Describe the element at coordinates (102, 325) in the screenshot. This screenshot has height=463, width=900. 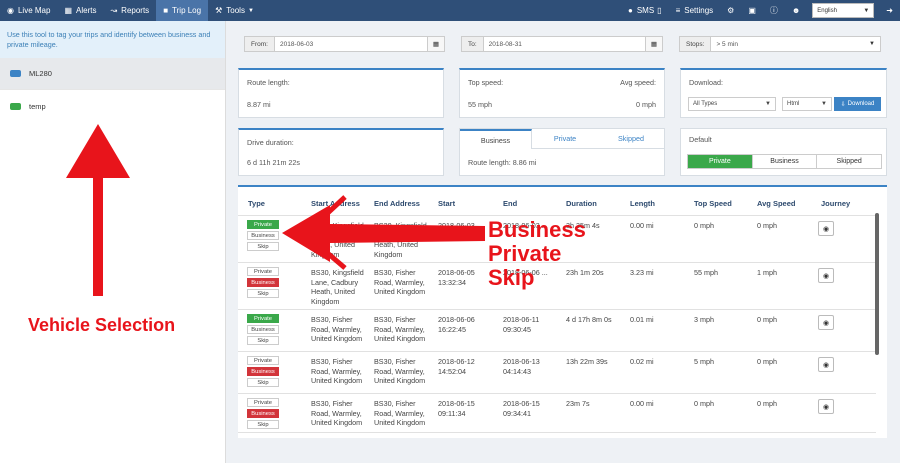
I see `vehicle-selection-annotation: Vehicle Selection` at that location.